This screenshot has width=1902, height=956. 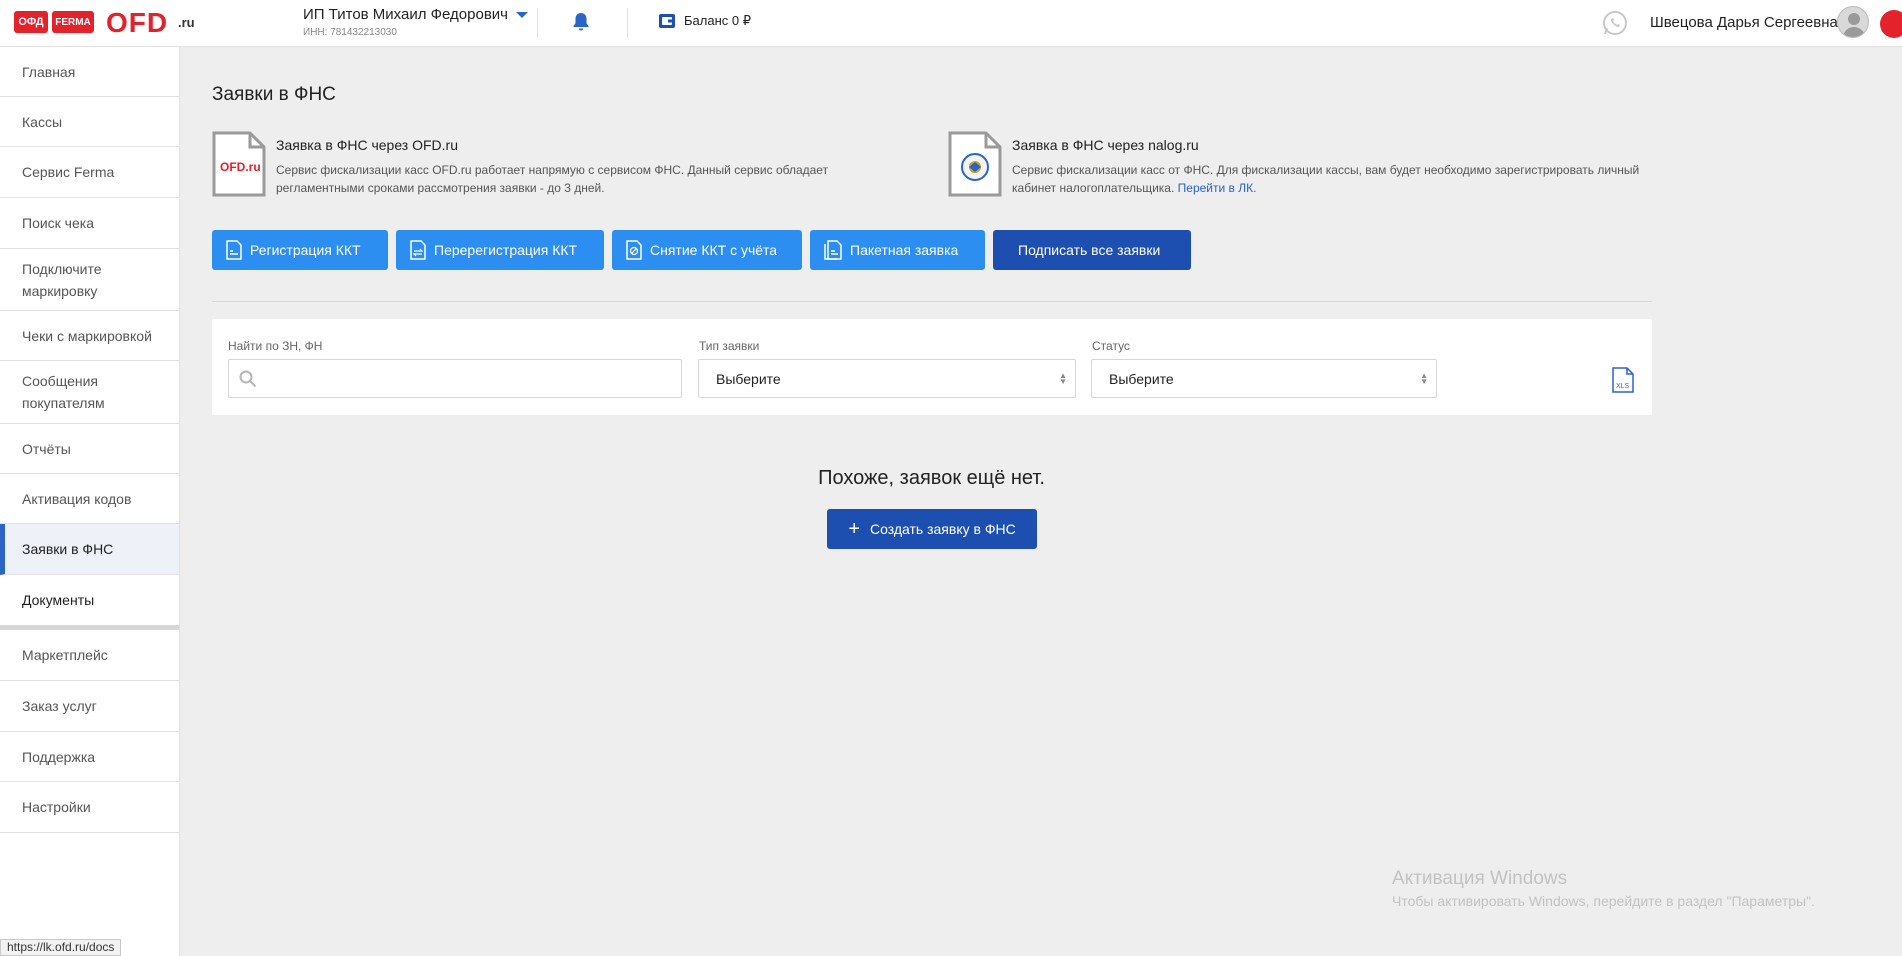 I want to click on search-icon, so click(x=248, y=379).